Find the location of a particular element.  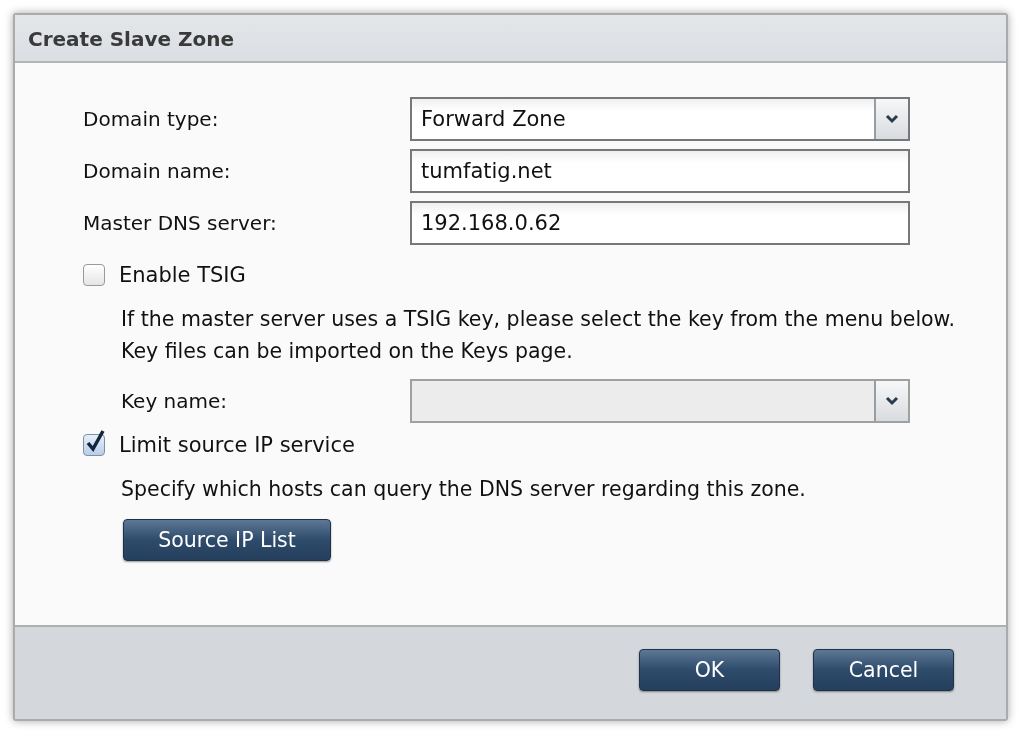

field-label: Master DNS server: is located at coordinates (180, 223).